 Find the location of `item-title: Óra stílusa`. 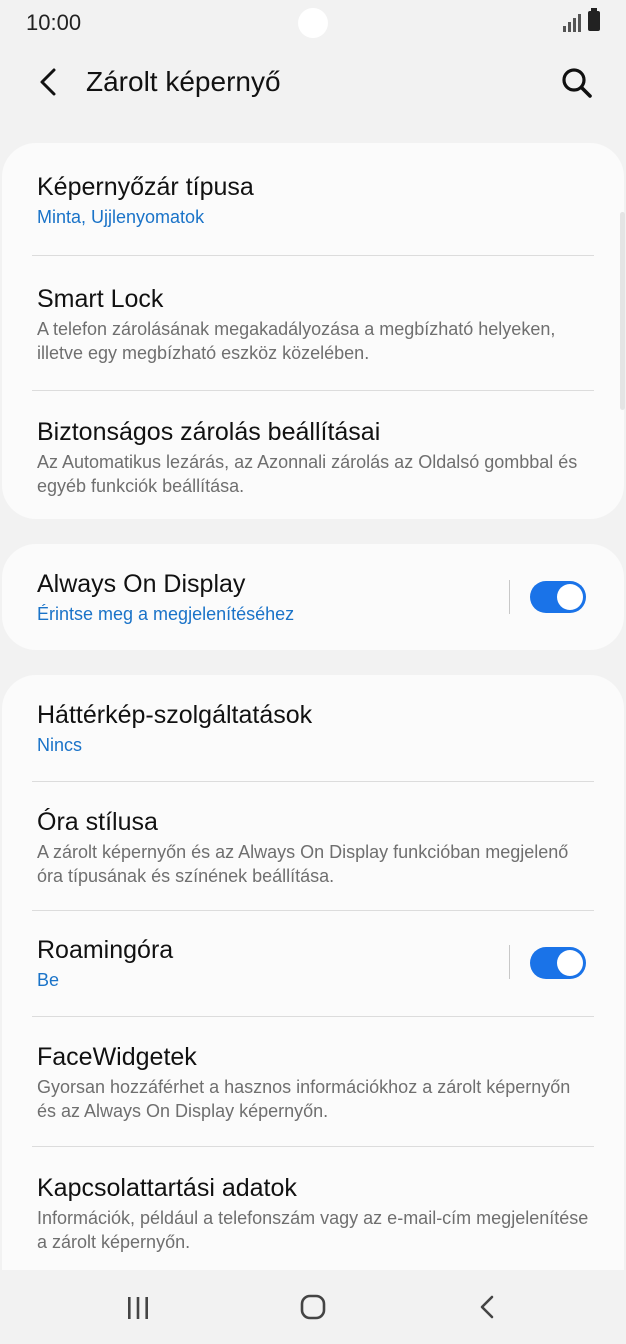

item-title: Óra stílusa is located at coordinates (97, 822).